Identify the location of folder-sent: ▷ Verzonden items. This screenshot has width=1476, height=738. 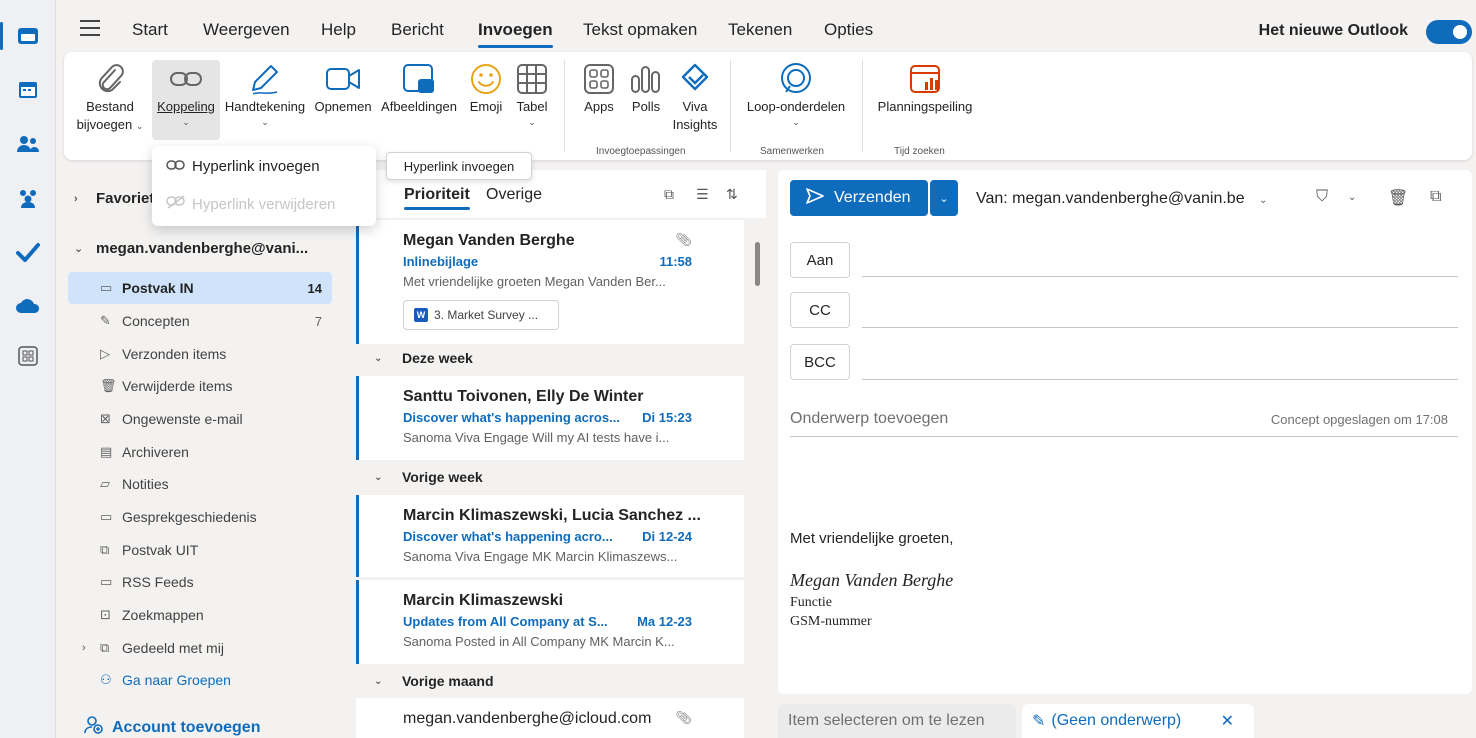
(200, 354).